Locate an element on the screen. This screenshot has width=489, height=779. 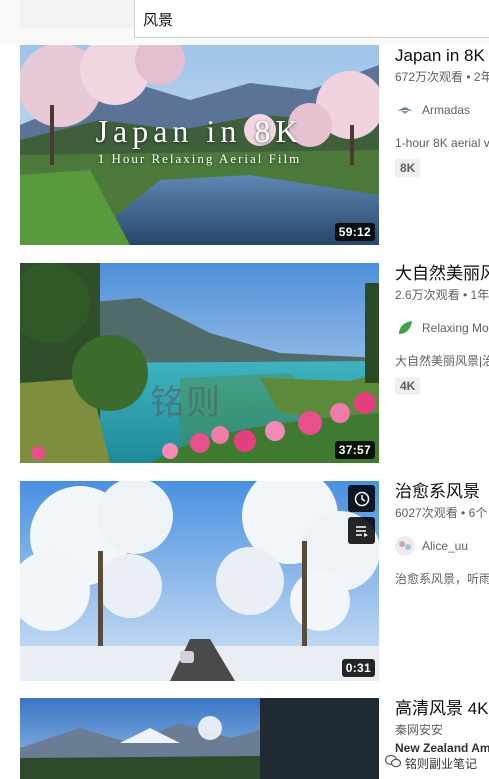
watch-later-button is located at coordinates (361, 498).